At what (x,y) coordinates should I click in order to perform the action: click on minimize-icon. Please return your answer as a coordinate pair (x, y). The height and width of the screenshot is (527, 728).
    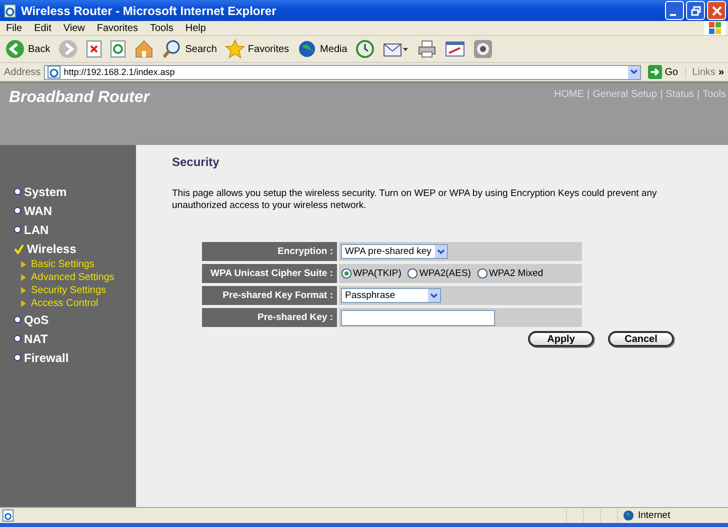
    Looking at the image, I should click on (673, 15).